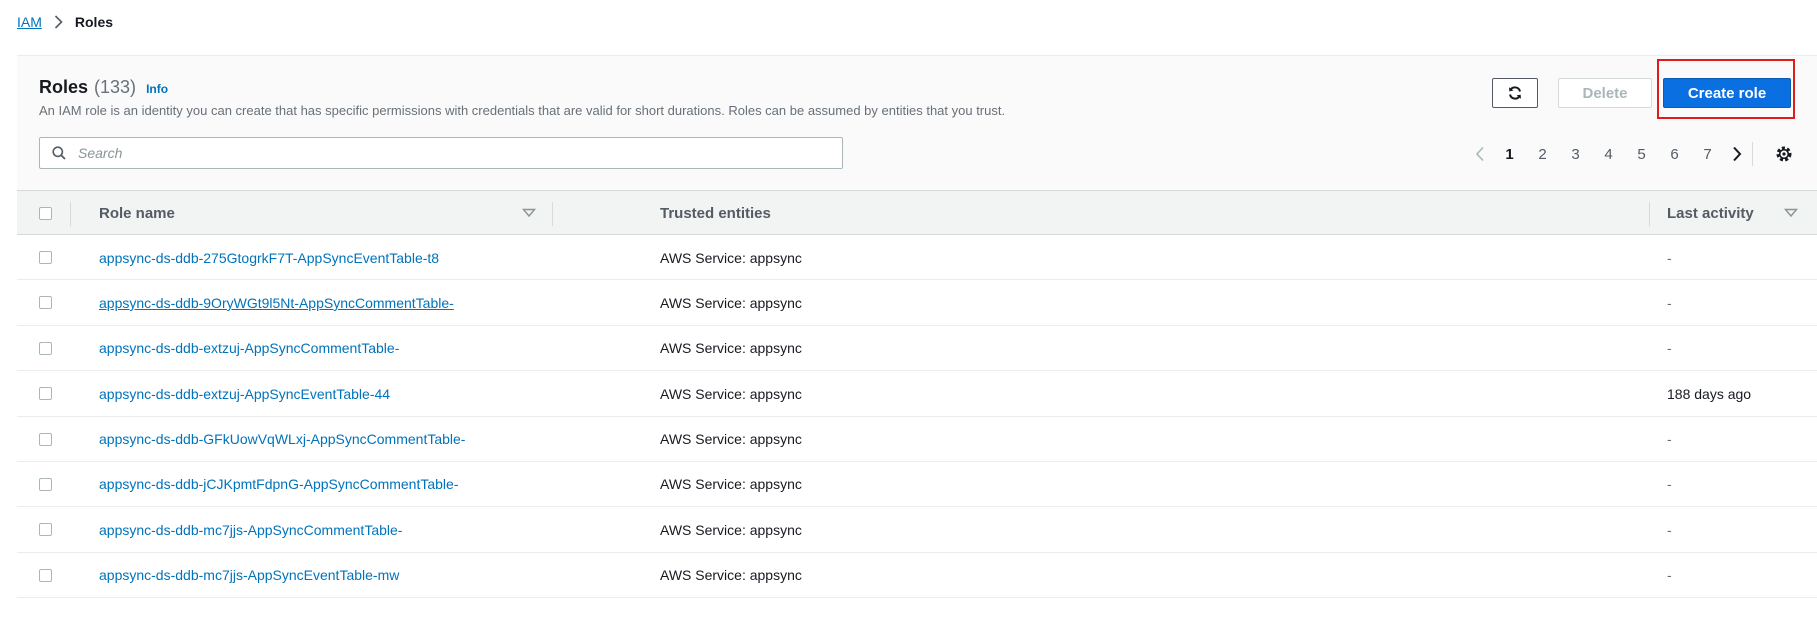 The width and height of the screenshot is (1817, 618). Describe the element at coordinates (1710, 213) in the screenshot. I see `column-header-last-activity: Last activity` at that location.